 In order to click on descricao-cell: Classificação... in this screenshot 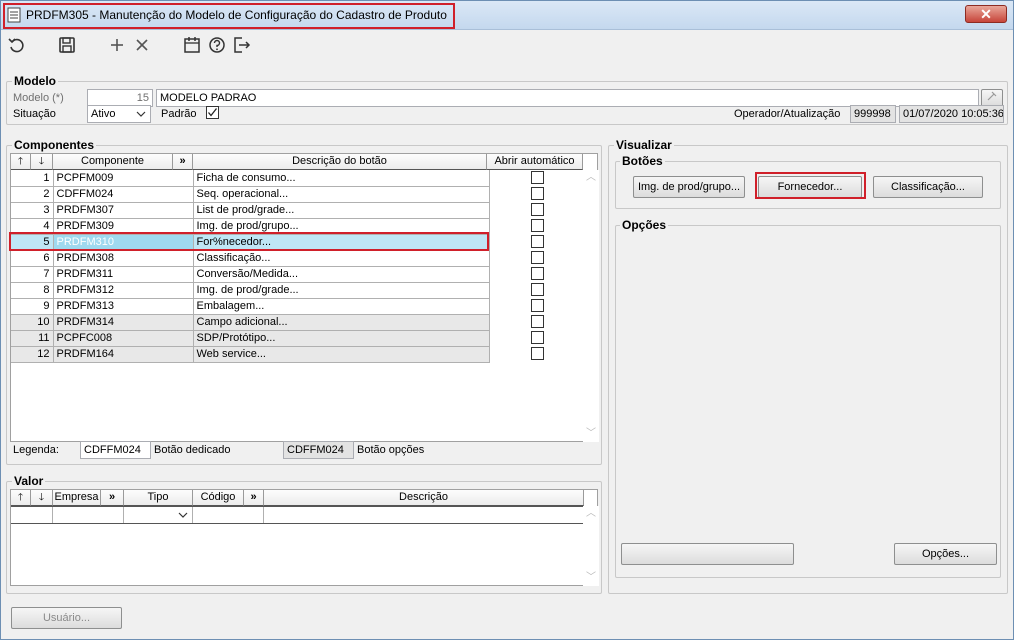, I will do `click(341, 258)`.